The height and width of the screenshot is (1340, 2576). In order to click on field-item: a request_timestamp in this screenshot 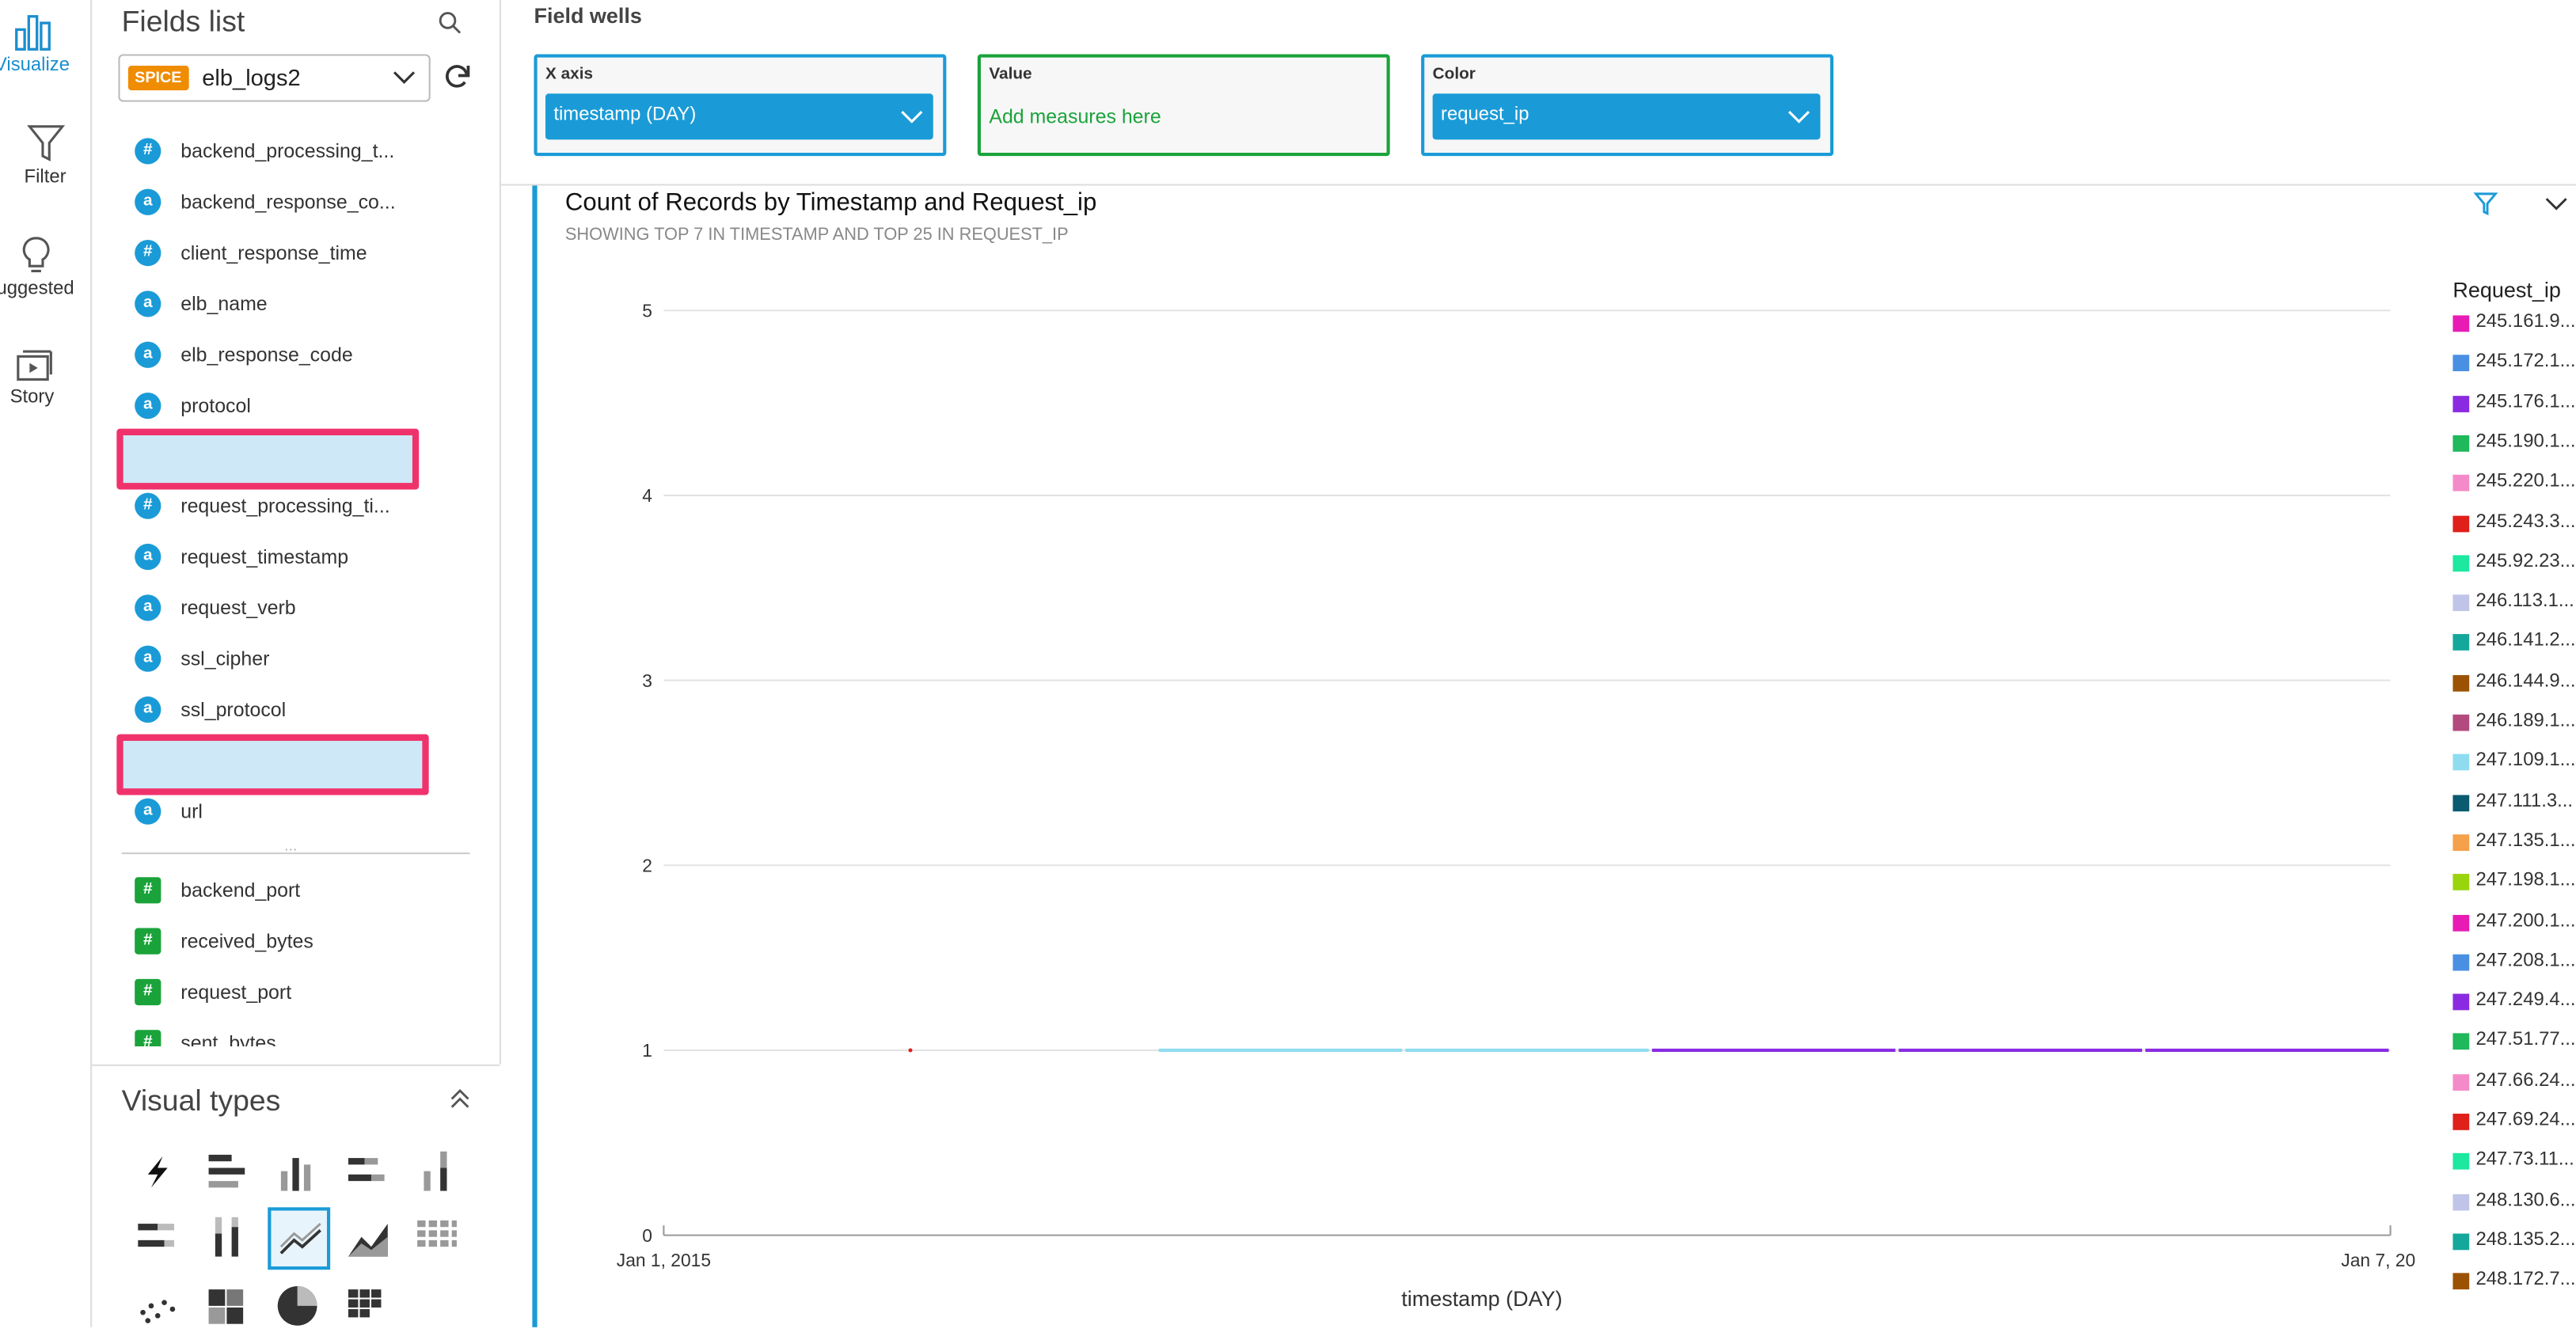, I will do `click(274, 559)`.